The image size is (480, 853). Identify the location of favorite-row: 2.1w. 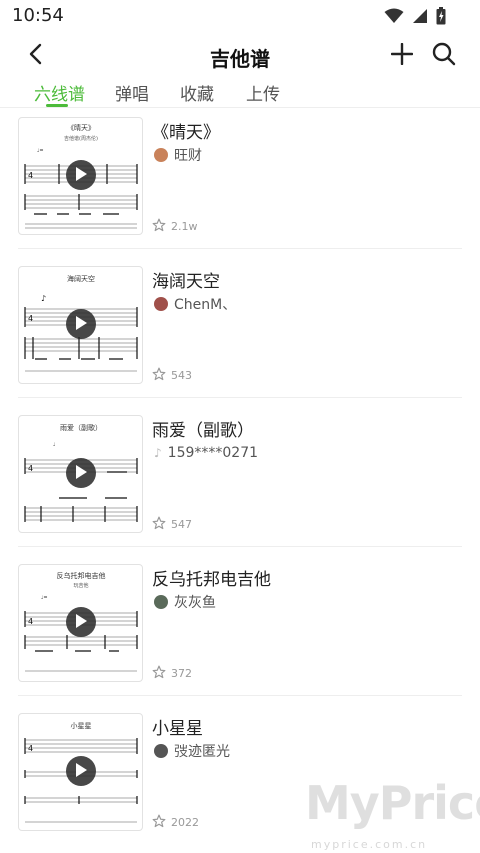
(175, 226).